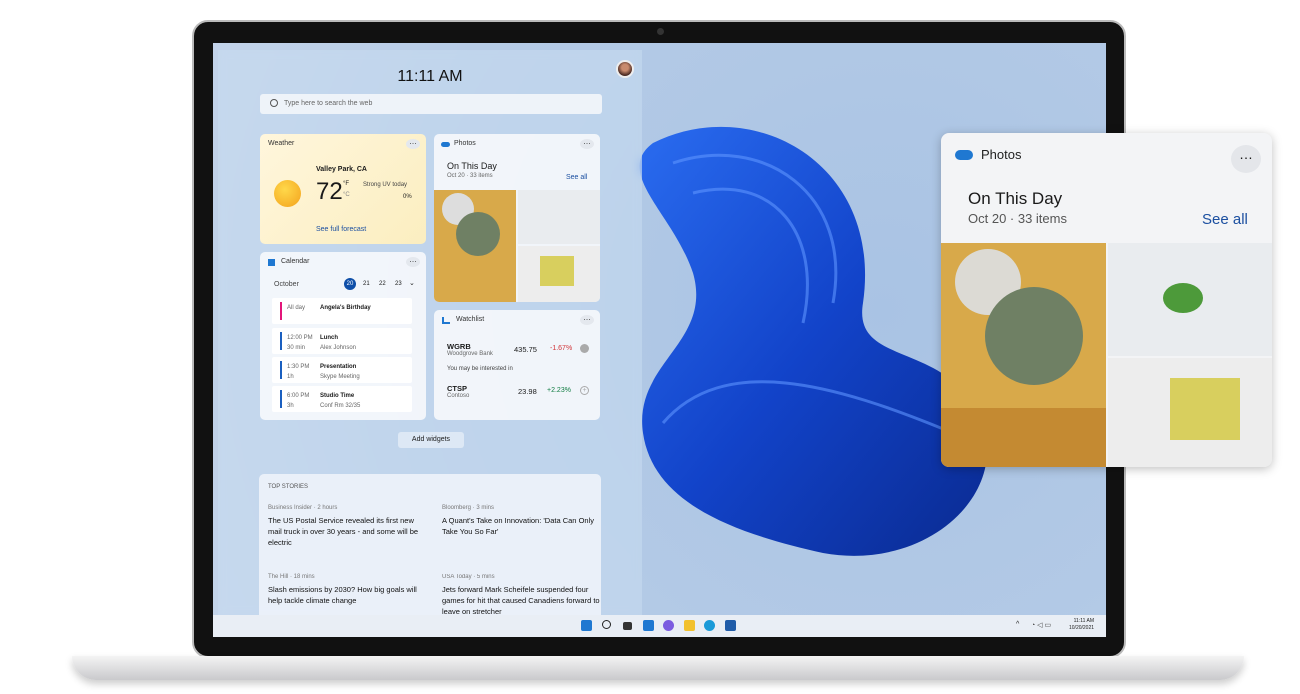 The image size is (1300, 694). I want to click on calendar-event: 1:30 PM 1h Presentation Skype Meeting, so click(342, 370).